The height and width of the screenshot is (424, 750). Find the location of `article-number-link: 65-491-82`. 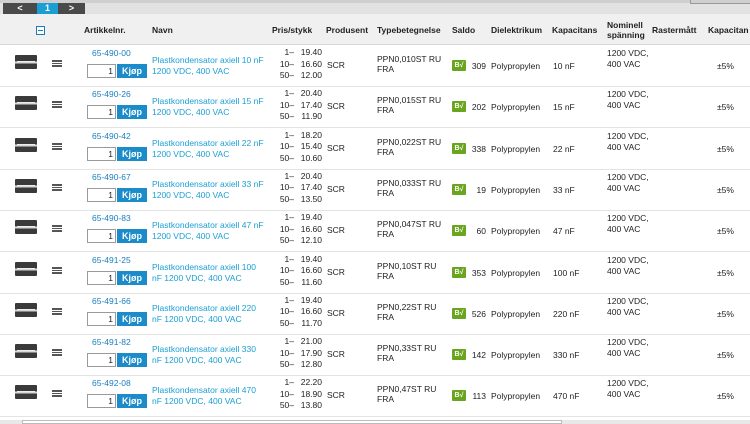

article-number-link: 65-491-82 is located at coordinates (111, 342).